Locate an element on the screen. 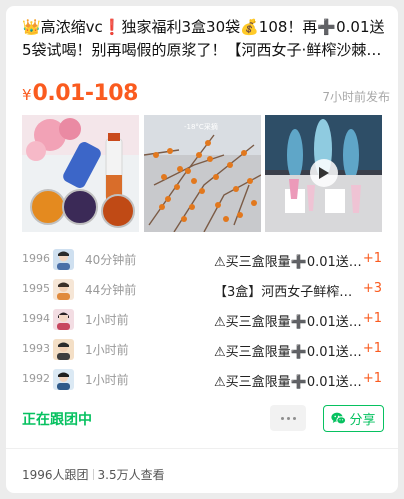  share-label: 分享 is located at coordinates (362, 420).